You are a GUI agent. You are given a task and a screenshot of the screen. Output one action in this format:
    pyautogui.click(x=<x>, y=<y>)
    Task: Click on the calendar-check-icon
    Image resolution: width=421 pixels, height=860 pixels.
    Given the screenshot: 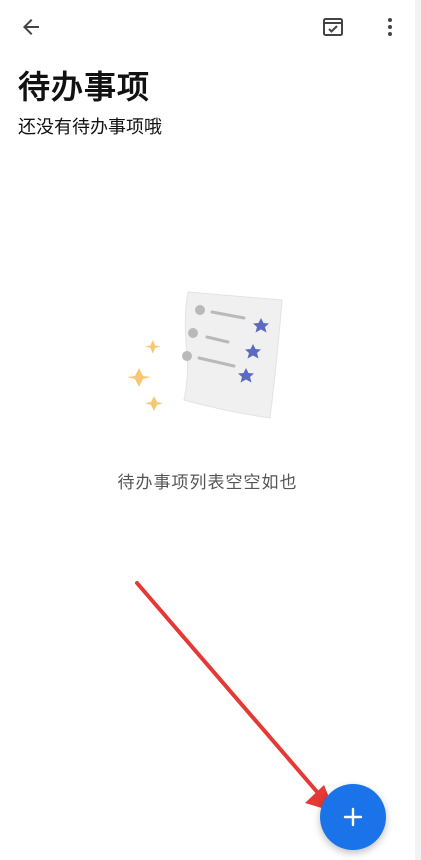 What is the action you would take?
    pyautogui.click(x=333, y=27)
    